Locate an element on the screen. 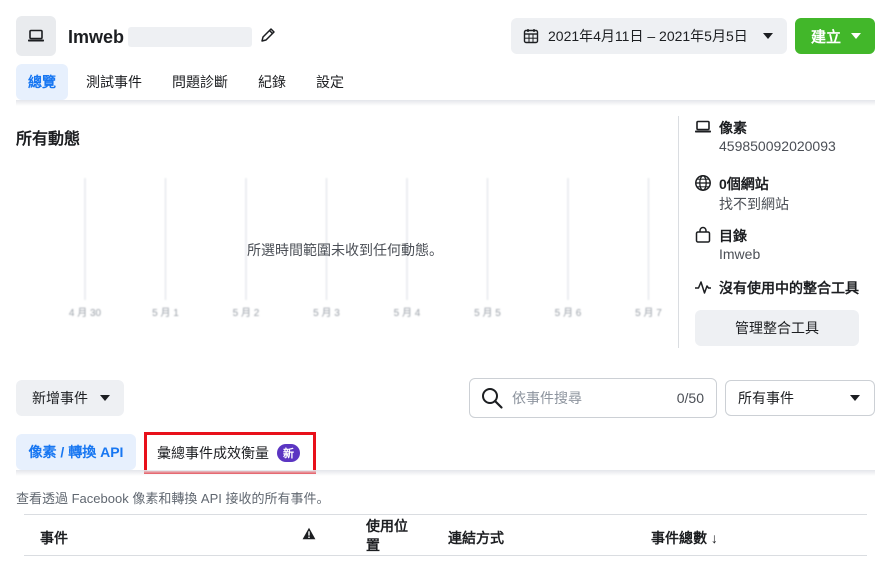 Image resolution: width=890 pixels, height=580 pixels. chart-x-tick-label: 5 月 4 is located at coordinates (407, 313).